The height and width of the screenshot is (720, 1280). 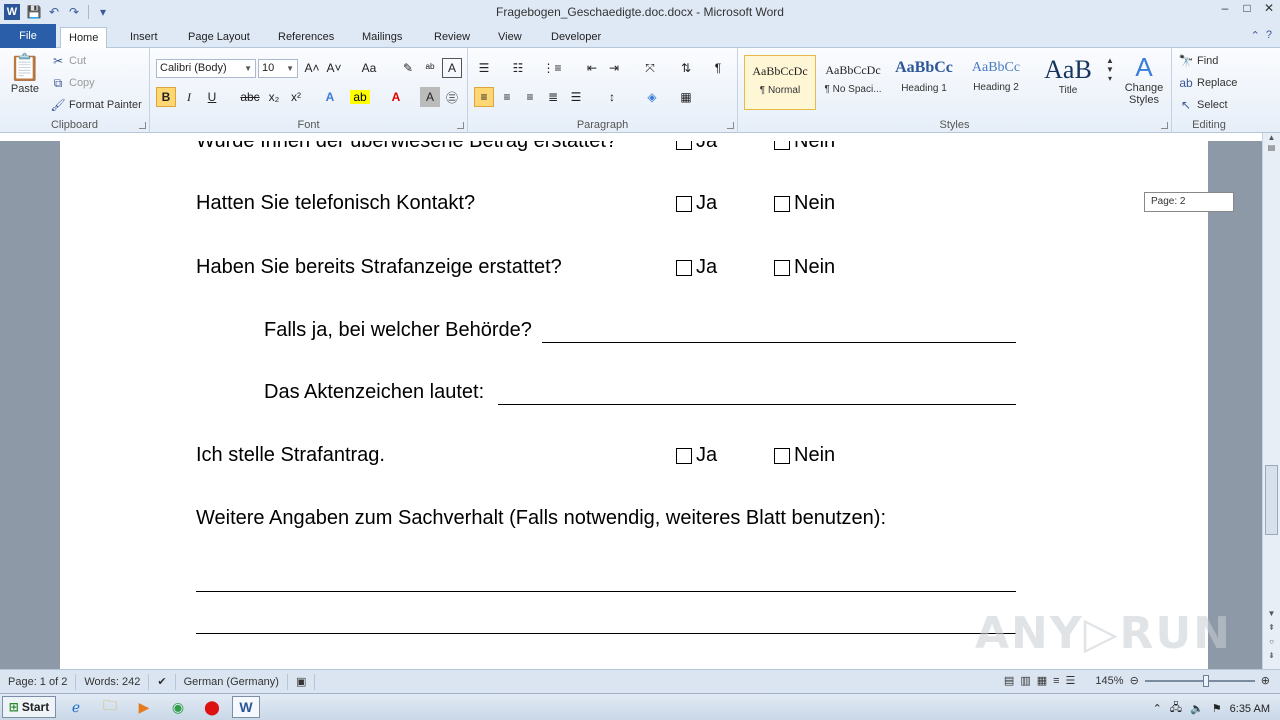 What do you see at coordinates (686, 97) in the screenshot?
I see `borders-icon: ▦` at bounding box center [686, 97].